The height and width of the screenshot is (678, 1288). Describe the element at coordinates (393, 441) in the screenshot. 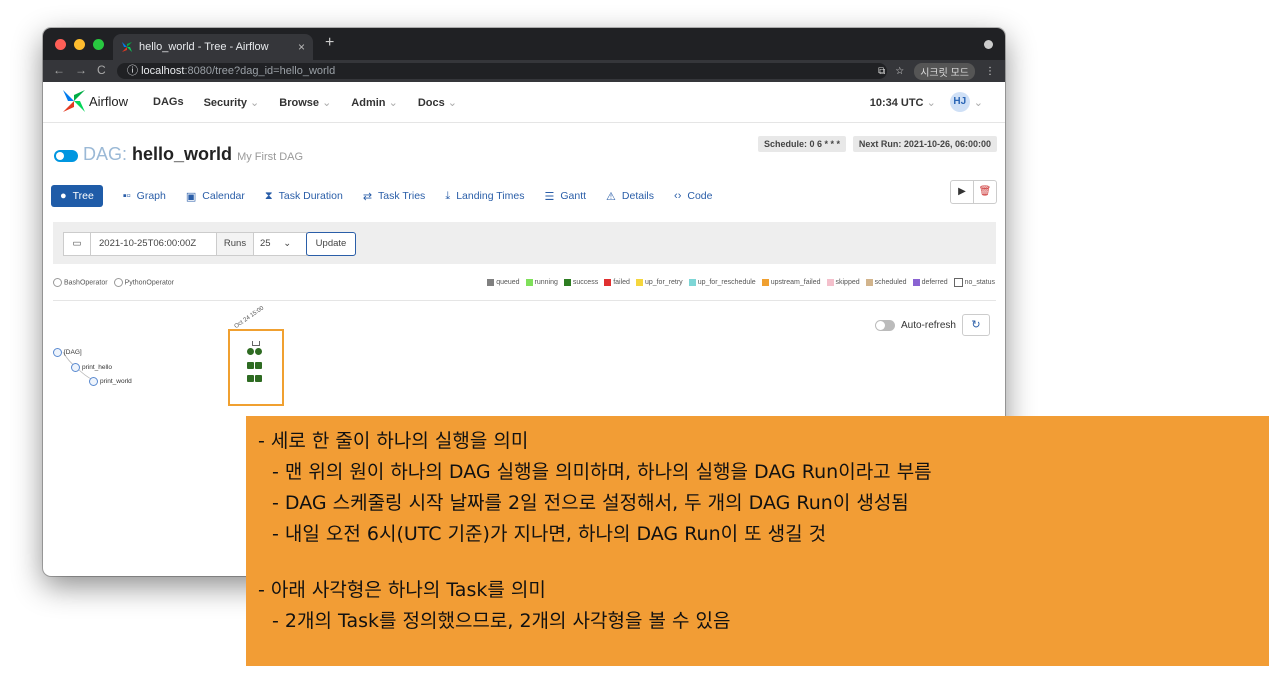

I see `annotation-line: - 세로 한 줄이 하나의 실행을 의미` at that location.